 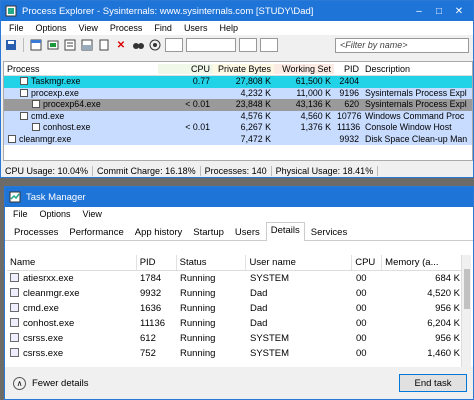 What do you see at coordinates (163, 28) in the screenshot?
I see `menu-find: Find` at bounding box center [163, 28].